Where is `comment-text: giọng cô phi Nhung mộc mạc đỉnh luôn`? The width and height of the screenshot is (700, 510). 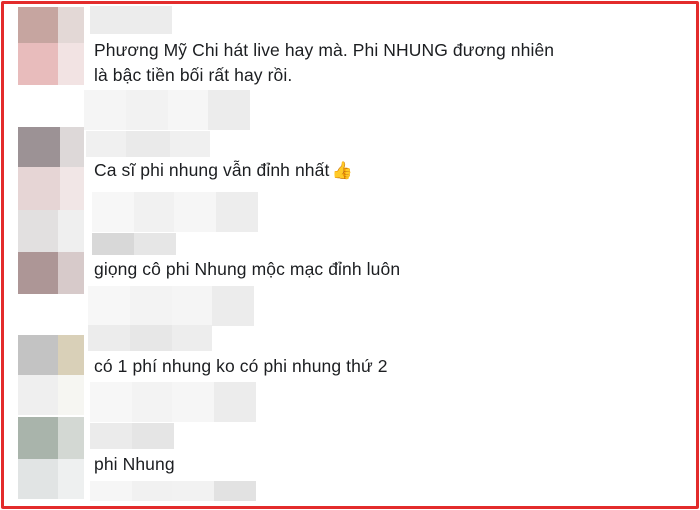 comment-text: giọng cô phi Nhung mộc mạc đỉnh luôn is located at coordinates (247, 269).